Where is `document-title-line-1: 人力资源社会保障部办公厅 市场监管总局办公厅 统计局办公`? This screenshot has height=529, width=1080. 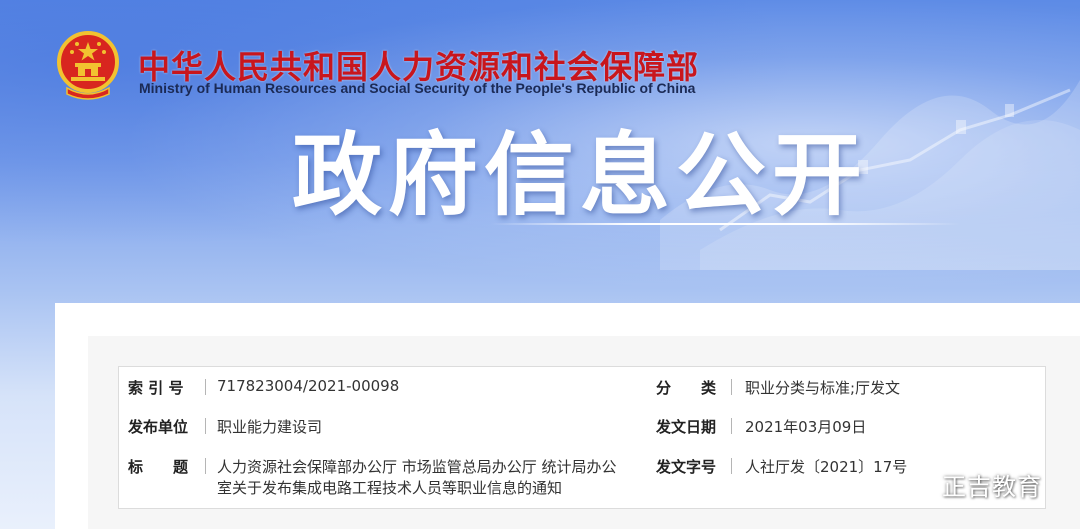
document-title-line-1: 人力资源社会保障部办公厅 市场监管总局办公厅 统计局办公 is located at coordinates (417, 466).